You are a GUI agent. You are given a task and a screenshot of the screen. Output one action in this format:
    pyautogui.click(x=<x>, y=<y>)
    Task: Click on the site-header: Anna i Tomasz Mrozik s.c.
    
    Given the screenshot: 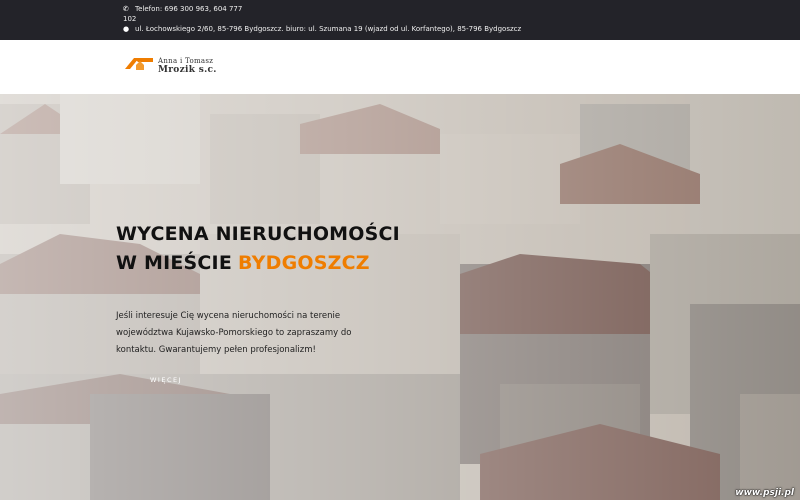 What is the action you would take?
    pyautogui.click(x=400, y=67)
    